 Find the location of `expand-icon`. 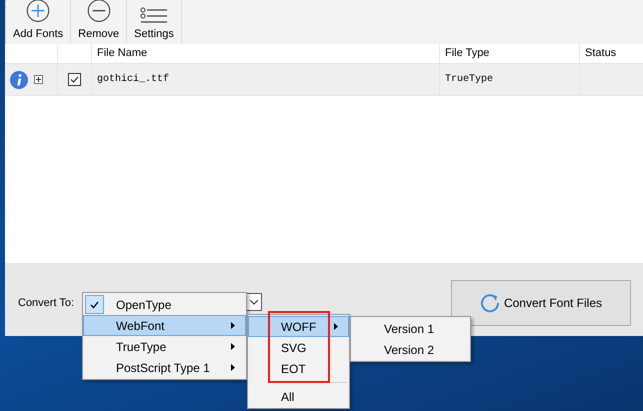

expand-icon is located at coordinates (38, 79).